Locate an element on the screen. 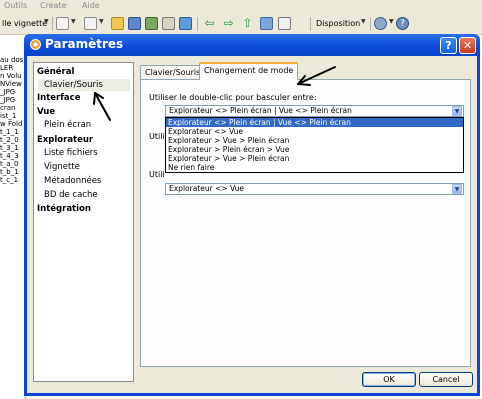 This screenshot has height=399, width=482. disposition-dropdown-icon: ▼ is located at coordinates (363, 21).